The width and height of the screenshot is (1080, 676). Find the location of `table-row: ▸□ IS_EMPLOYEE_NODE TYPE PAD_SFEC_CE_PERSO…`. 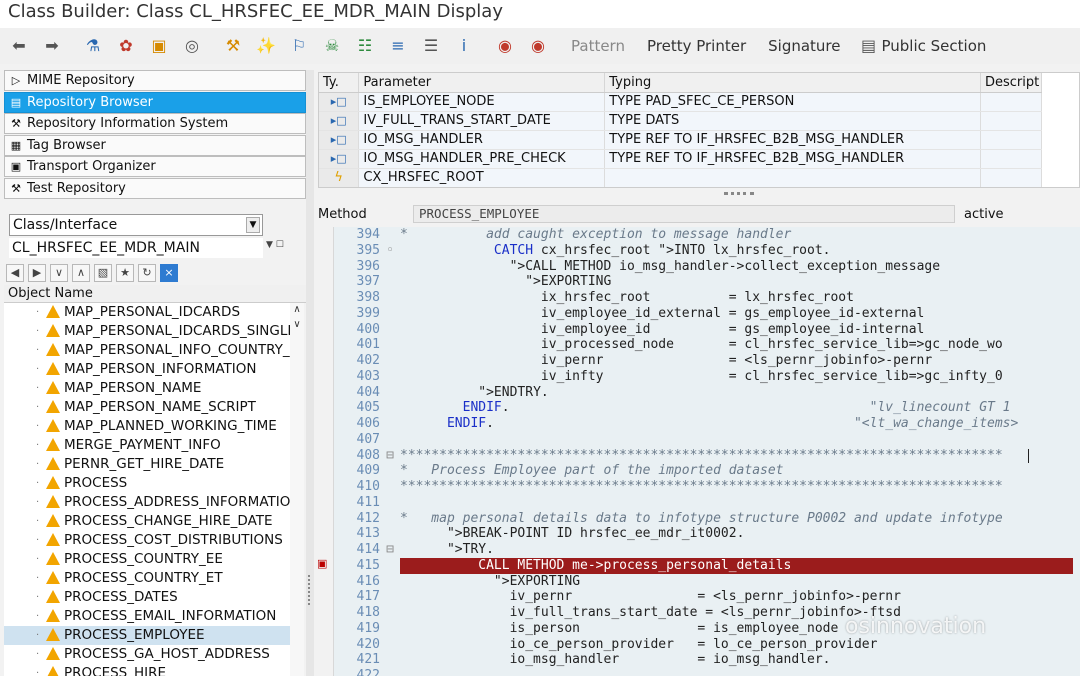

table-row: ▸□ IS_EMPLOYEE_NODE TYPE PAD_SFEC_CE_PERSO… is located at coordinates (681, 102).